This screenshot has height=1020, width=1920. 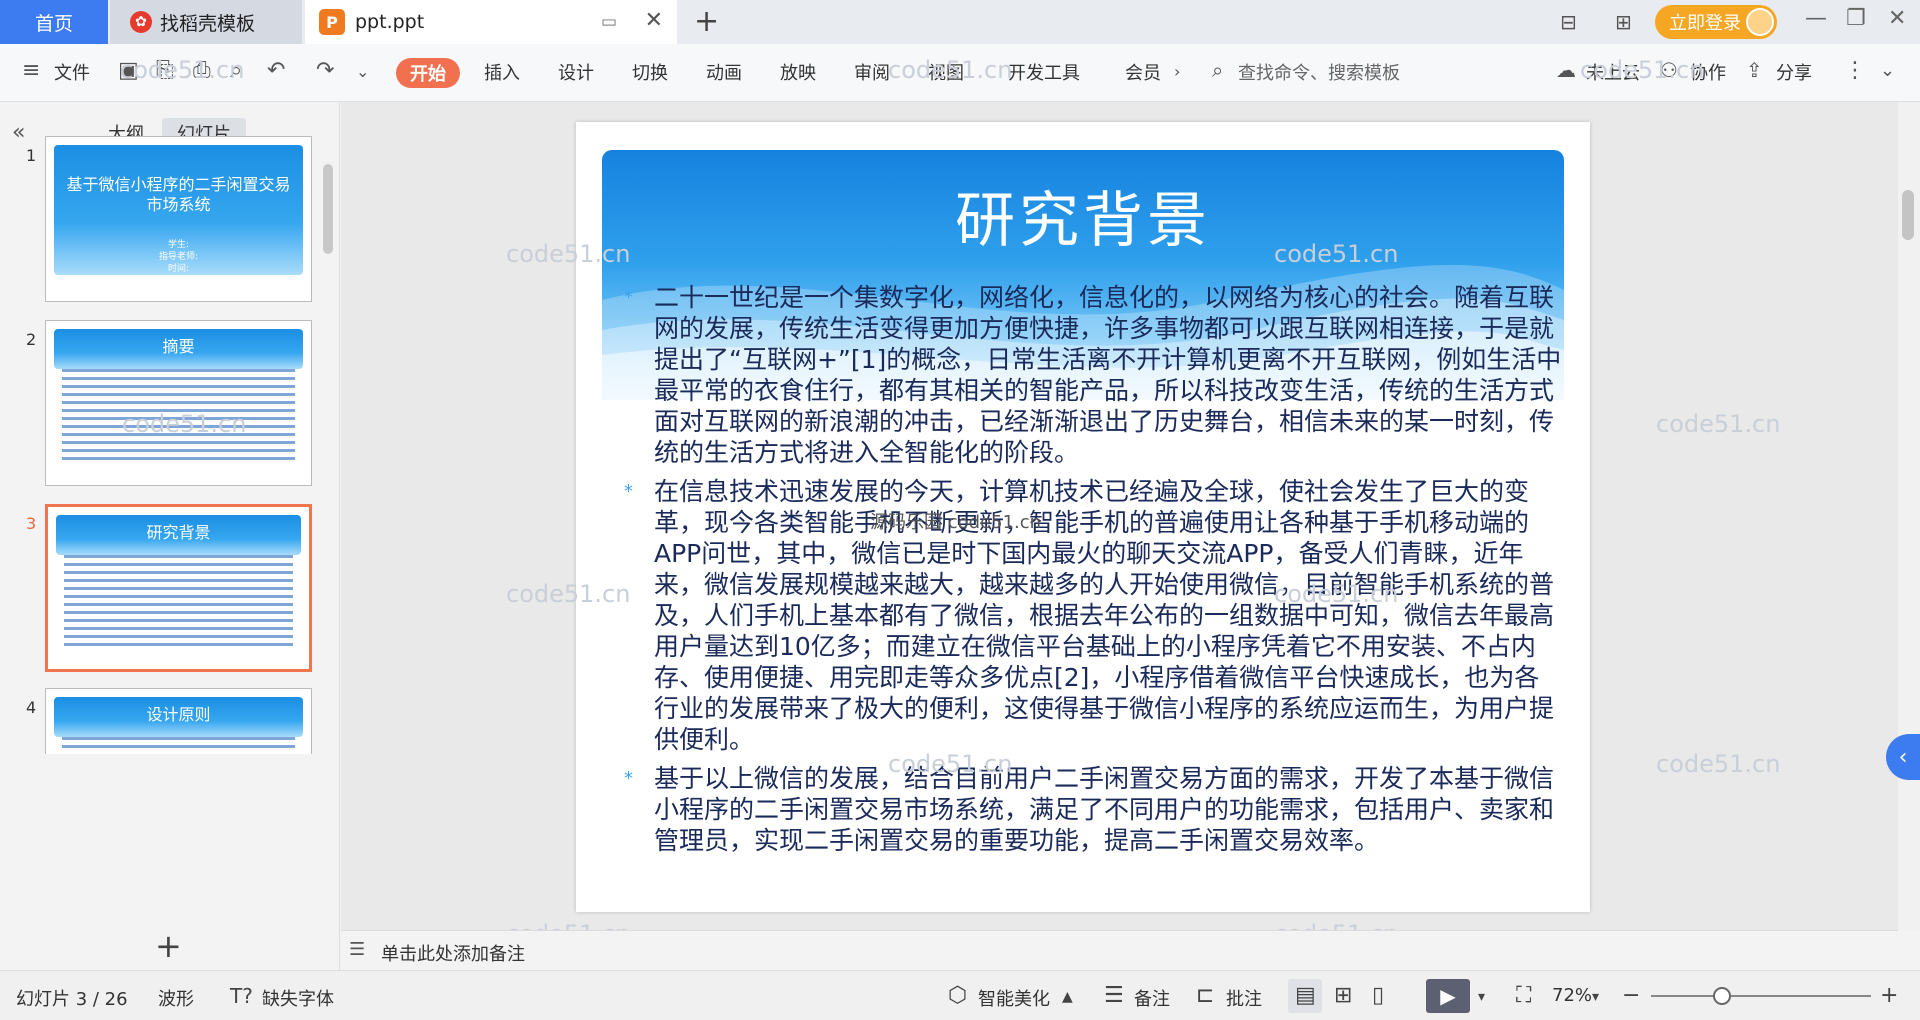 What do you see at coordinates (798, 72) in the screenshot?
I see `tab-slideshow: 放映` at bounding box center [798, 72].